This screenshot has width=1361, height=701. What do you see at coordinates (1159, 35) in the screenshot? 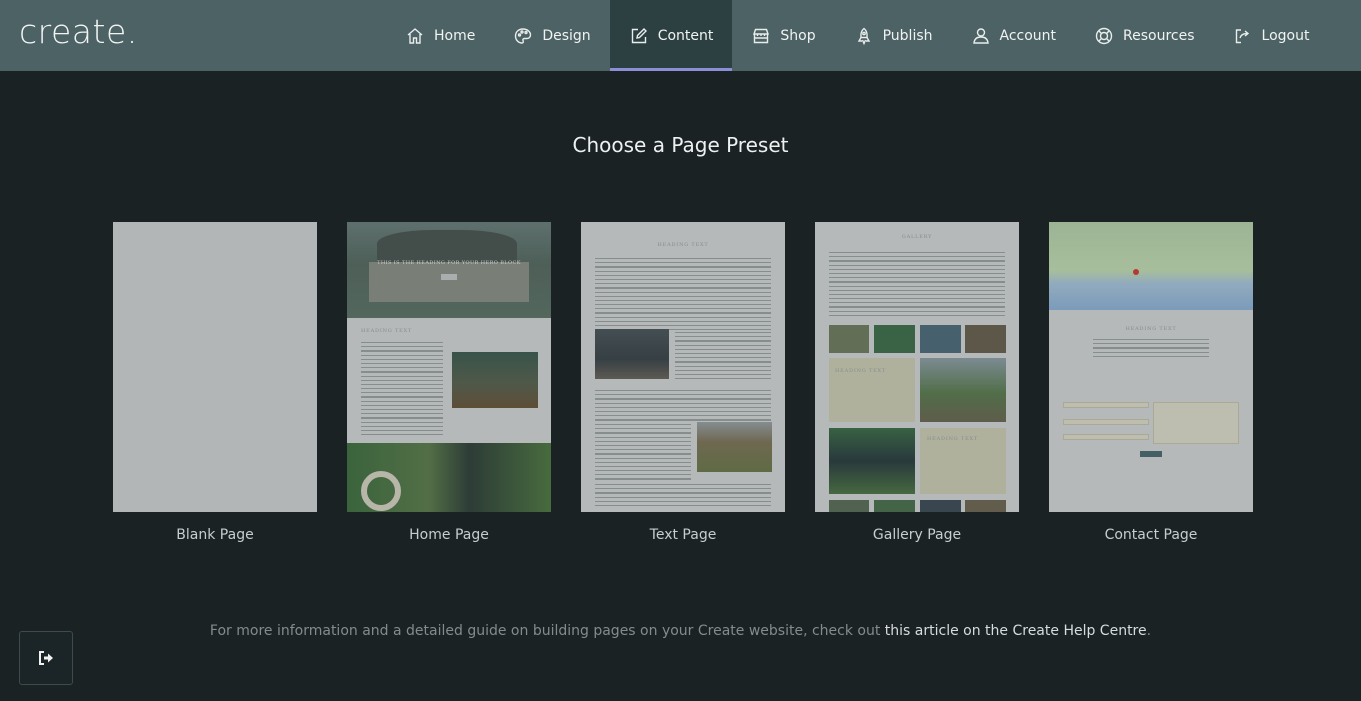
I see `nav-item-label: Resources` at bounding box center [1159, 35].